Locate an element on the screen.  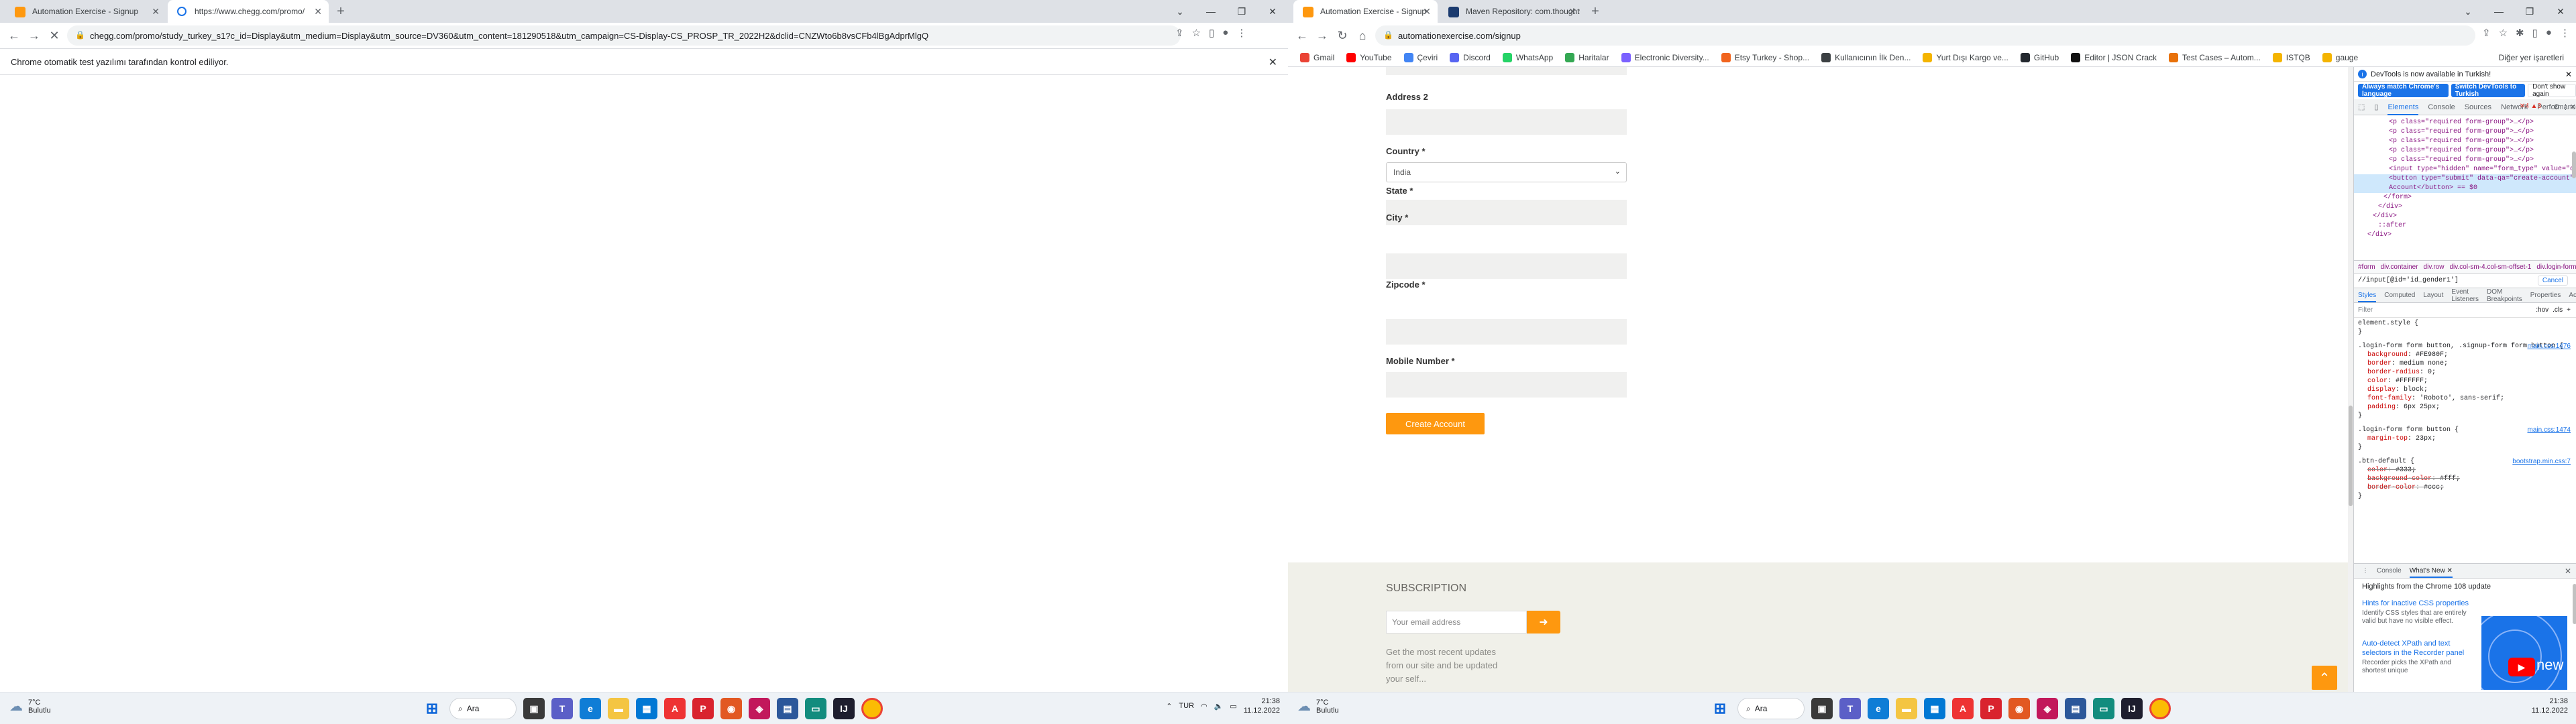
css-property: color: #FFFFFF; is located at coordinates (2465, 381).